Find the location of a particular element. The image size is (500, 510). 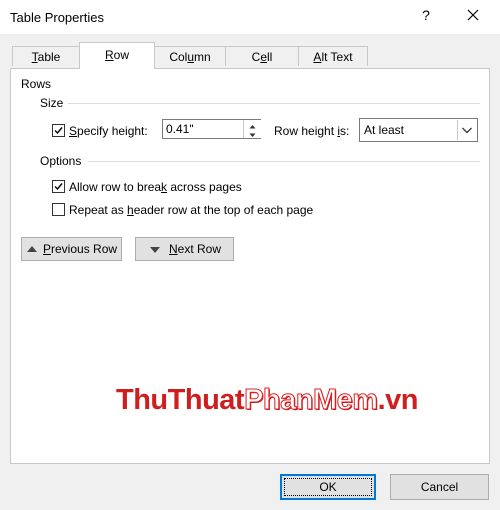

watermark-logo: ThuThuatPhanMem.vn is located at coordinates (267, 400).